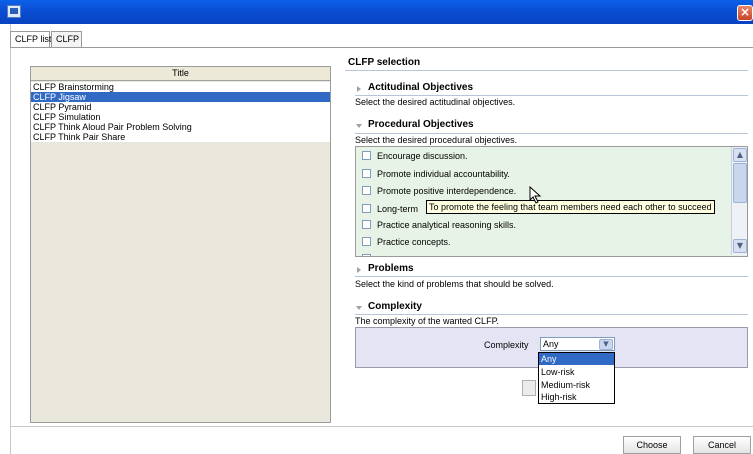 Image resolution: width=753 pixels, height=454 pixels. What do you see at coordinates (180, 74) in the screenshot?
I see `list-header-title: Title` at bounding box center [180, 74].